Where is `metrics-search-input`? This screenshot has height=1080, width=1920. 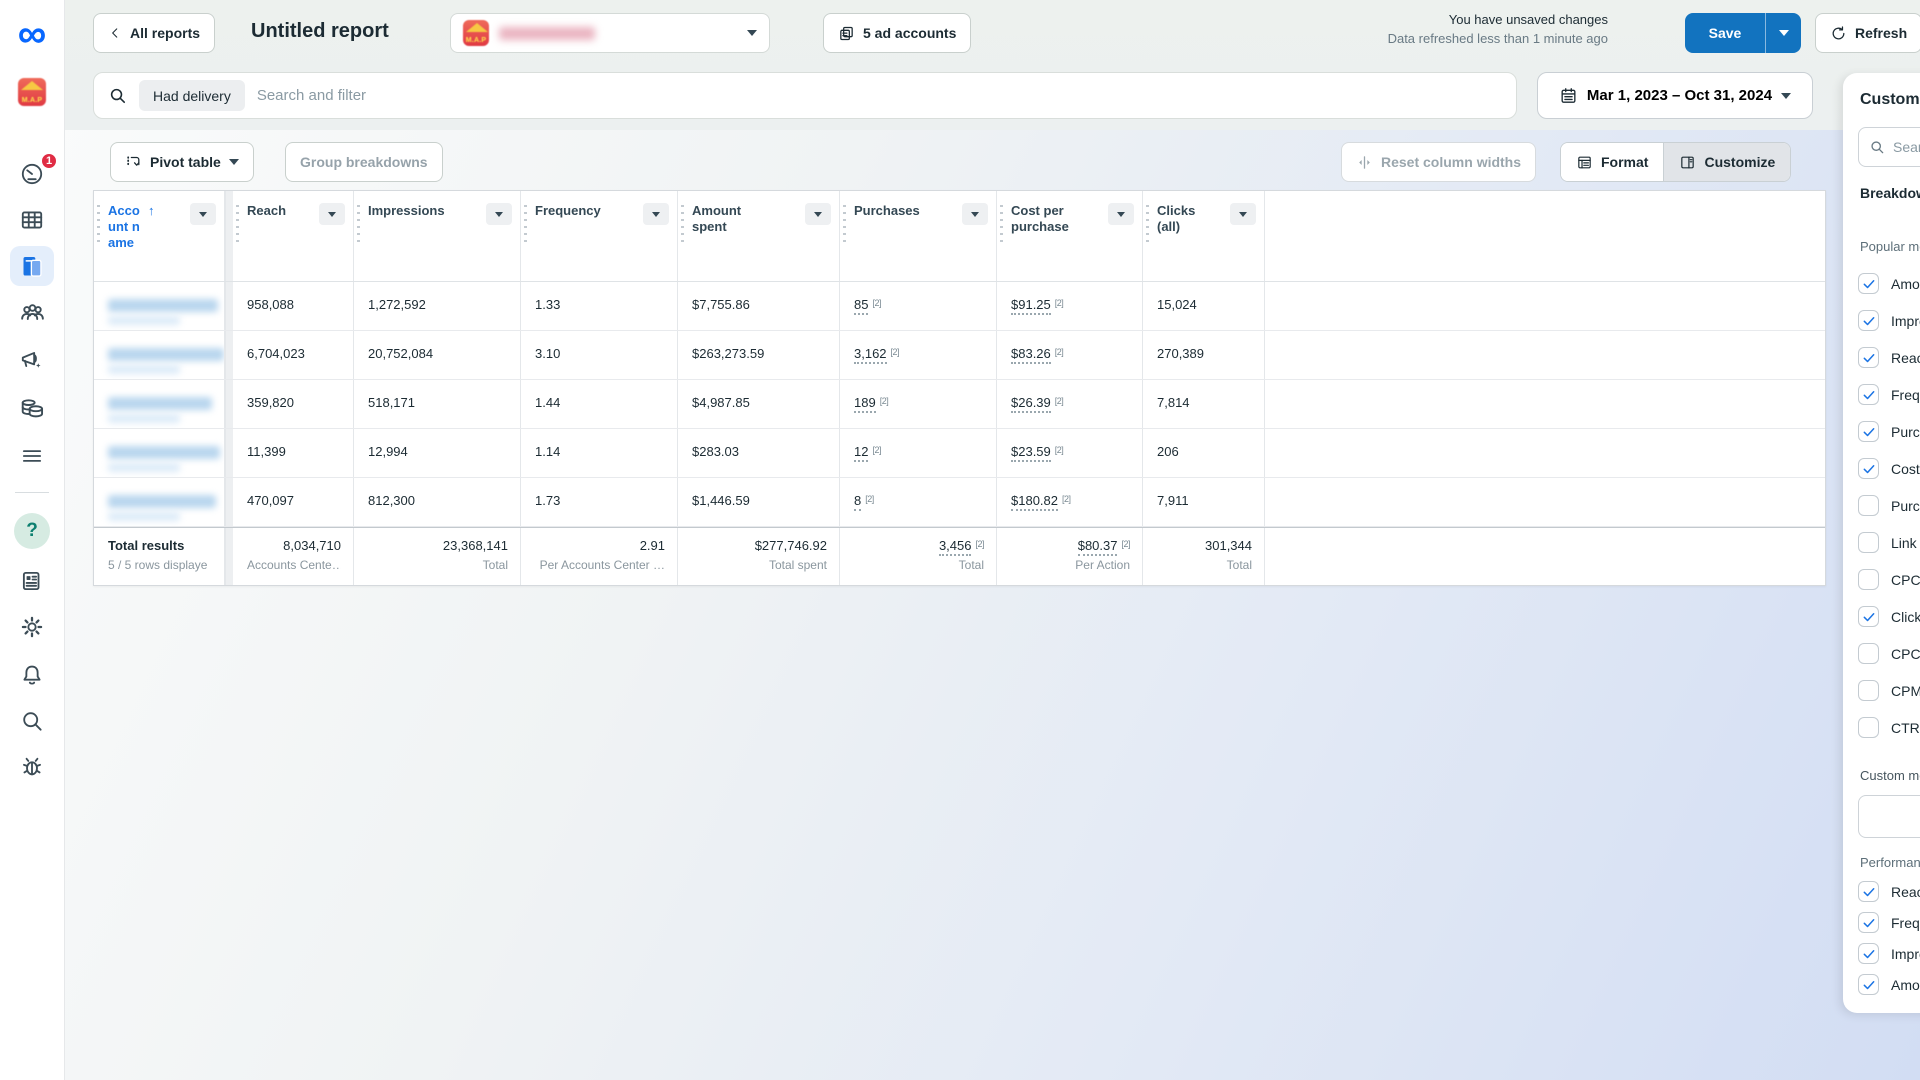 metrics-search-input is located at coordinates (1906, 147).